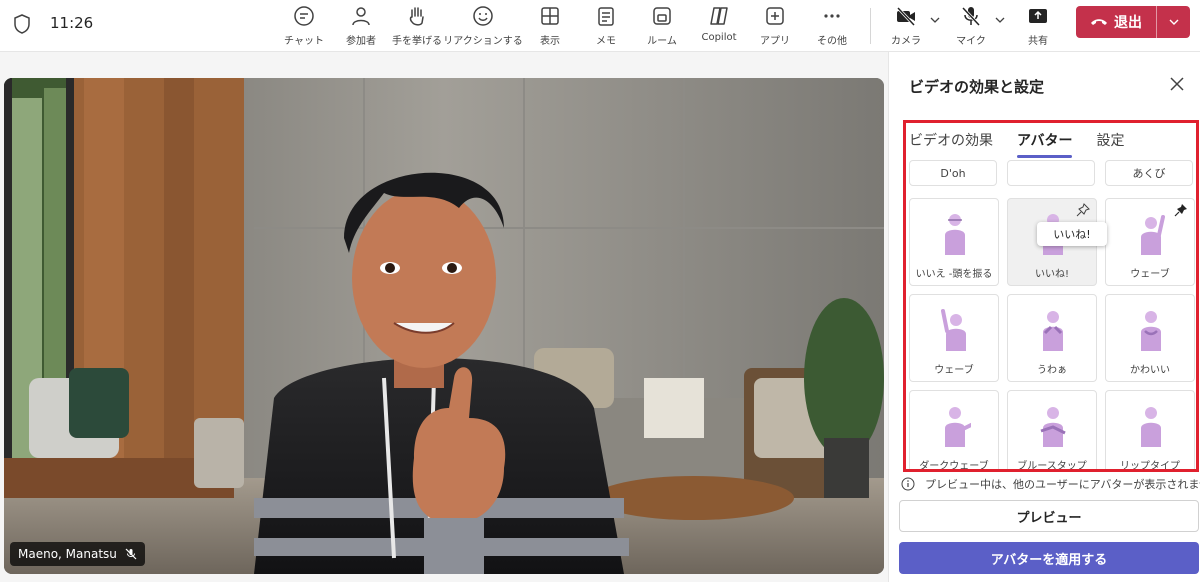 The height and width of the screenshot is (582, 1200). I want to click on react-label: リアクションする, so click(483, 41).